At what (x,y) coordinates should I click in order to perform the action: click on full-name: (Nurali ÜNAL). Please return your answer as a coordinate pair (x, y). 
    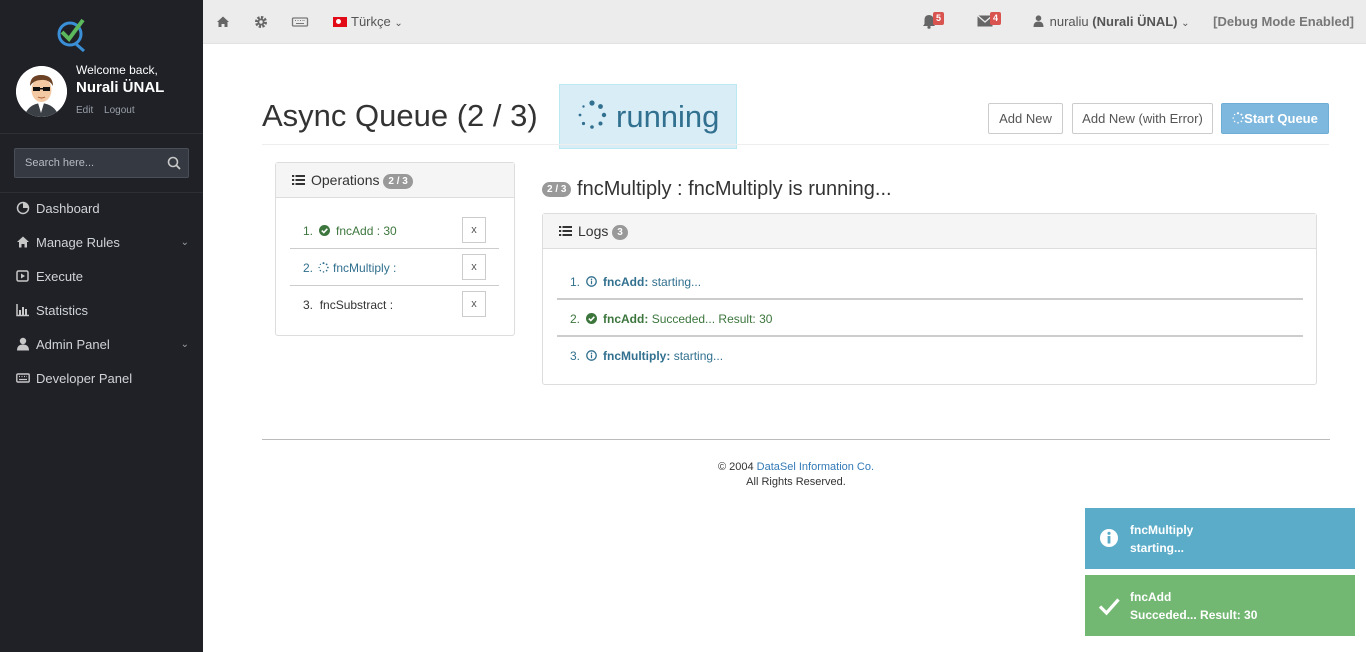
    Looking at the image, I should click on (1135, 21).